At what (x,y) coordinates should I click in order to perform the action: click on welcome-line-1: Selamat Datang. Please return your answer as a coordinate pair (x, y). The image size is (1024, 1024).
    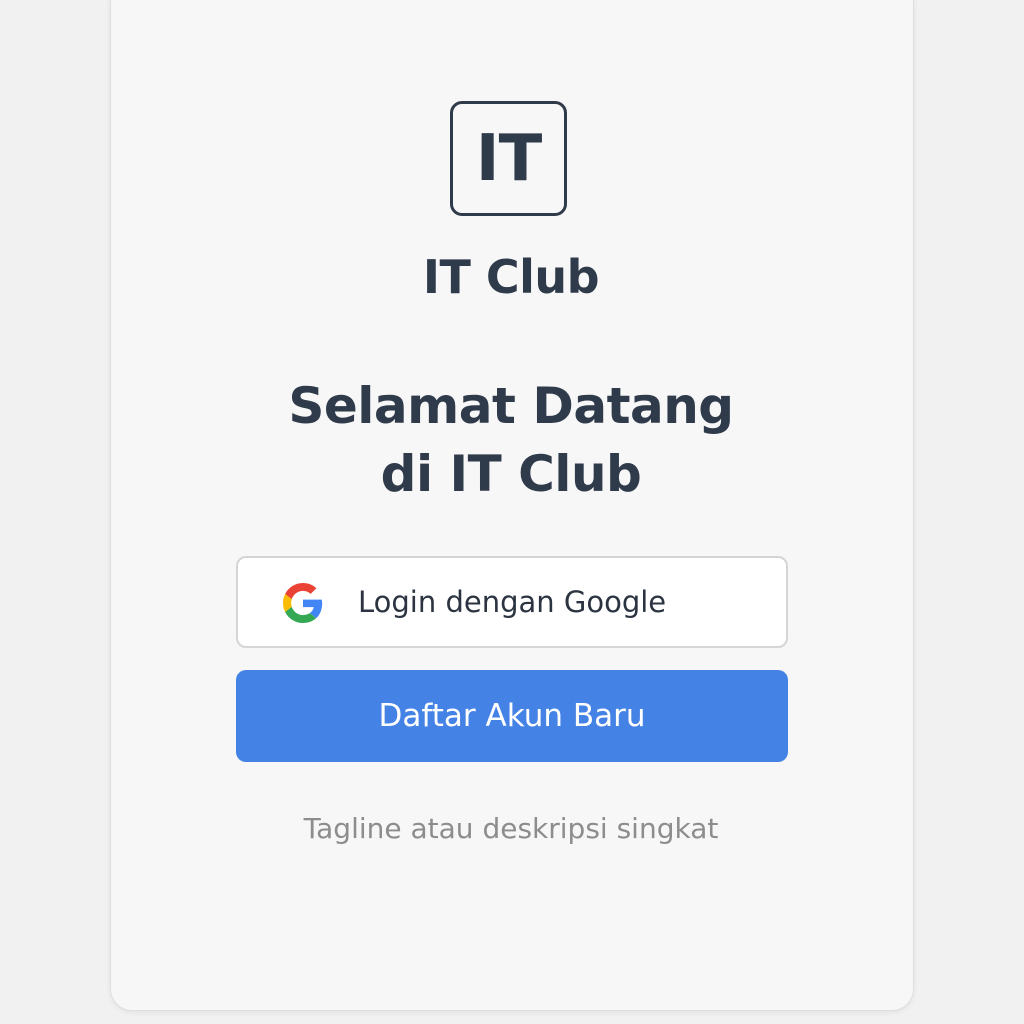
    Looking at the image, I should click on (511, 406).